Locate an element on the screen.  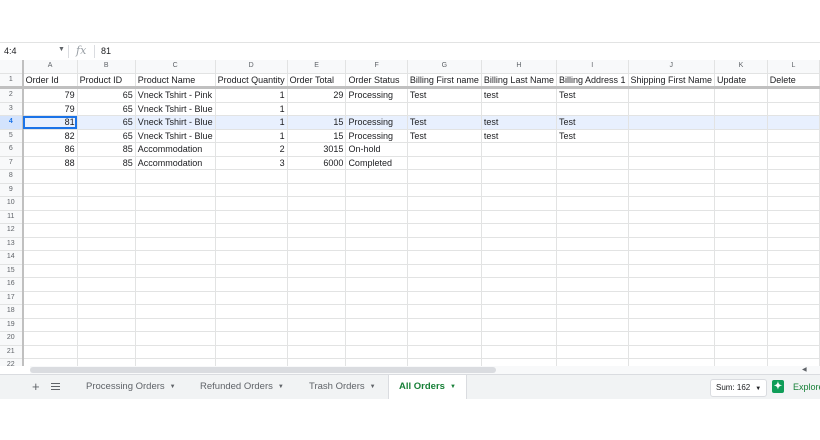
column-title-cell: Billing Address 1 is located at coordinates (592, 81).